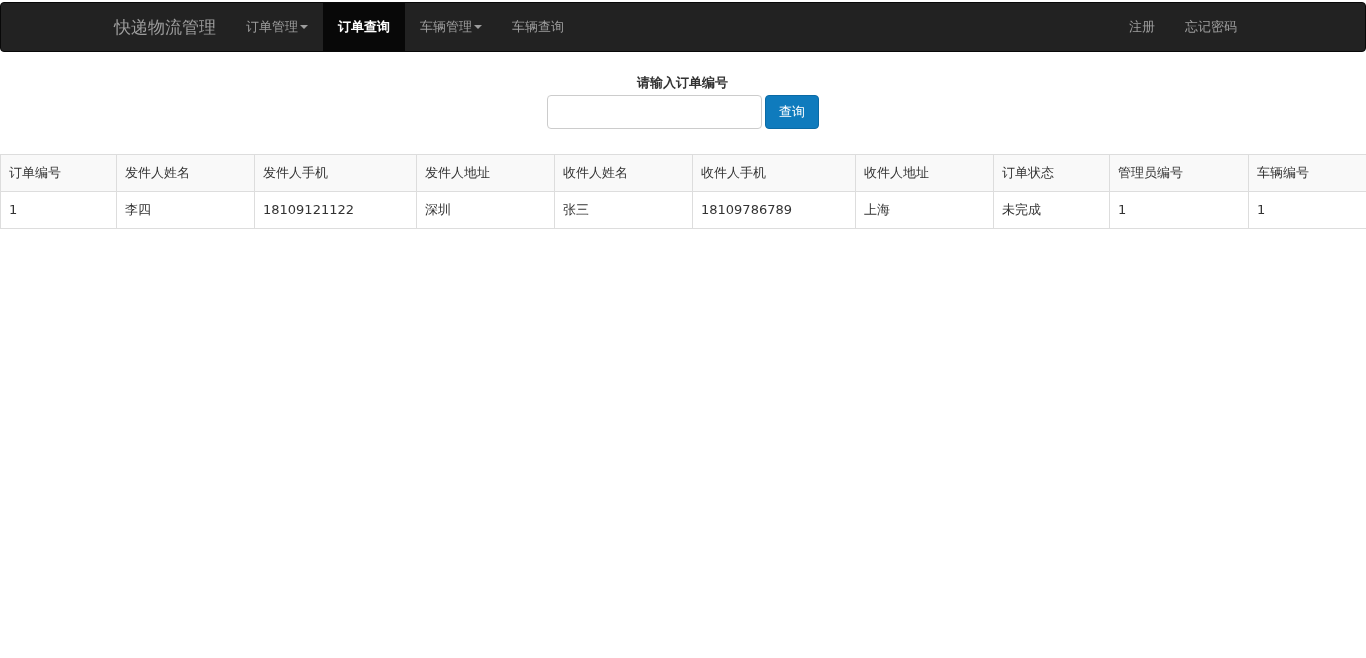 The height and width of the screenshot is (658, 1366). Describe the element at coordinates (682, 83) in the screenshot. I see `field-label: 请输入订单编号` at that location.